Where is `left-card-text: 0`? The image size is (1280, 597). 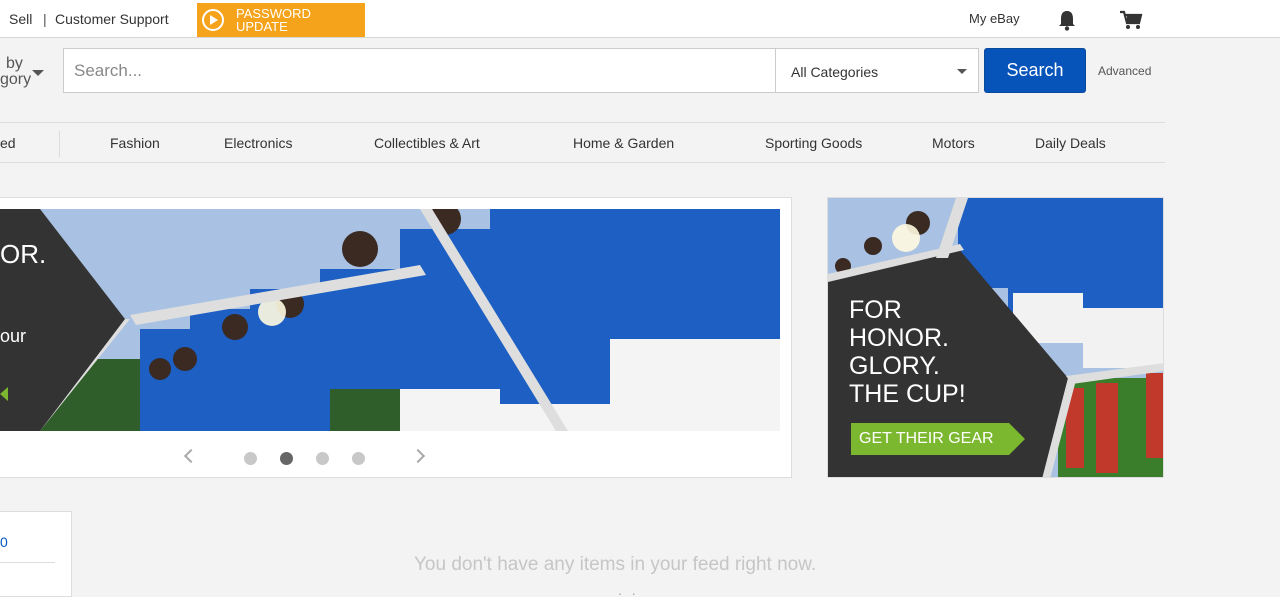
left-card-text: 0 is located at coordinates (4, 542).